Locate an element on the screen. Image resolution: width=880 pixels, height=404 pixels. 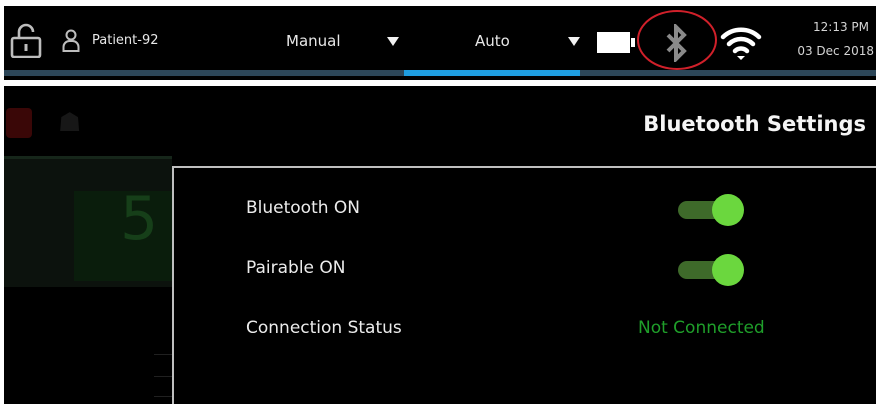
pairable-on-toggle is located at coordinates (710, 270).